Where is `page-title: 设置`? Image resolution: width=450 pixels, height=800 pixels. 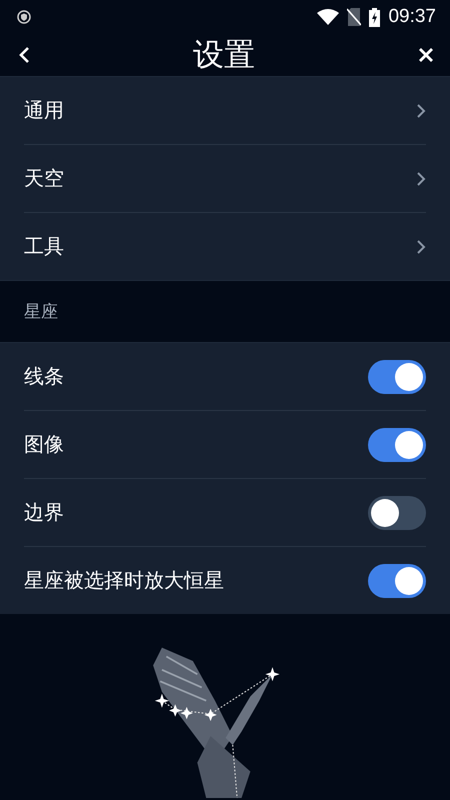
page-title: 设置 is located at coordinates (224, 55).